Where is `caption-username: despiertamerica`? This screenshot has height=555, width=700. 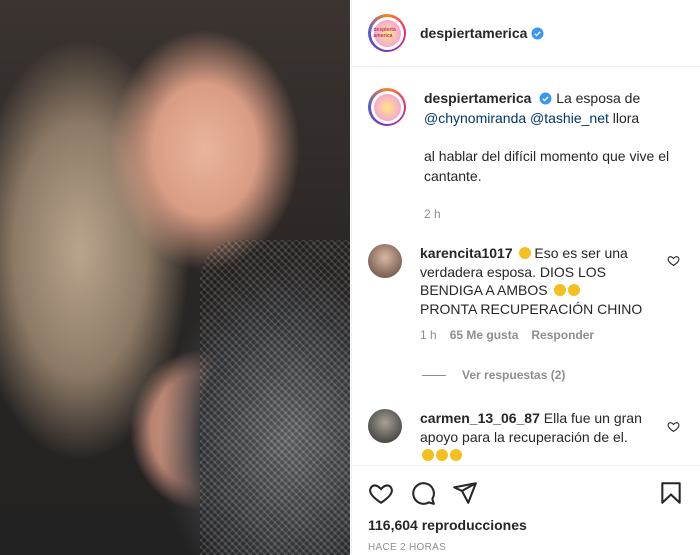 caption-username: despiertamerica is located at coordinates (477, 98).